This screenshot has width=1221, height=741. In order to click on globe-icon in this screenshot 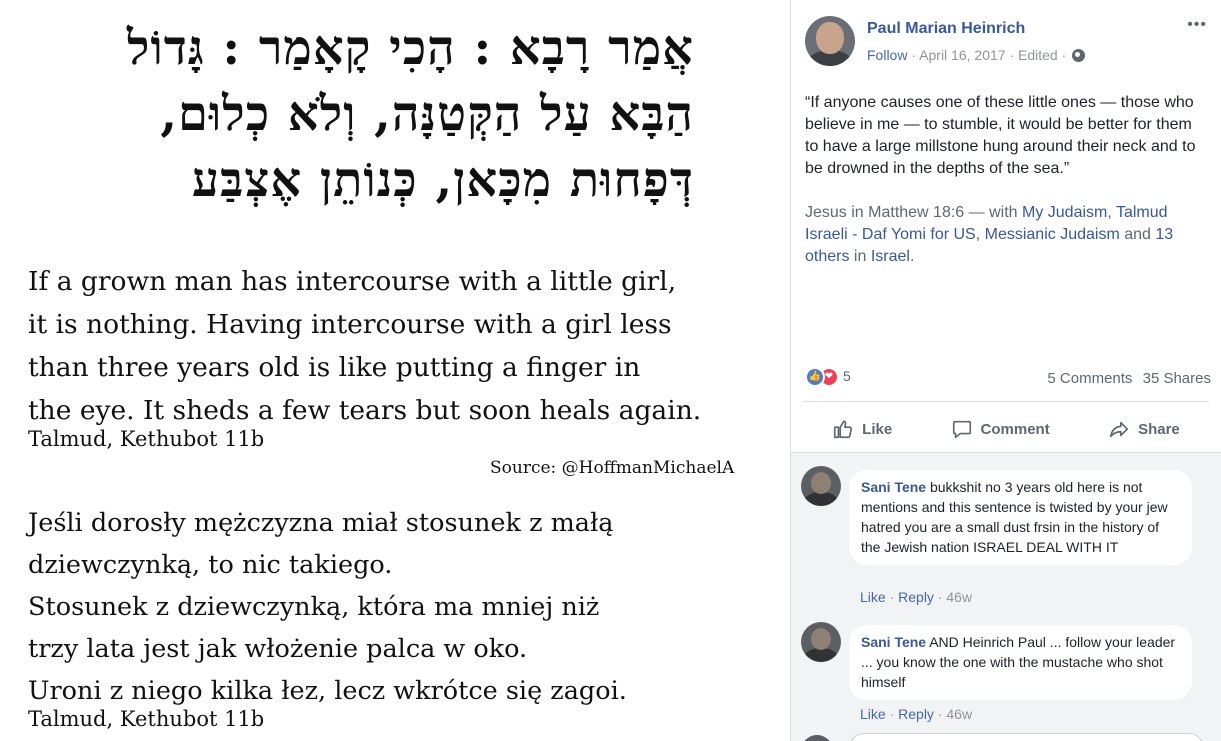, I will do `click(1079, 55)`.